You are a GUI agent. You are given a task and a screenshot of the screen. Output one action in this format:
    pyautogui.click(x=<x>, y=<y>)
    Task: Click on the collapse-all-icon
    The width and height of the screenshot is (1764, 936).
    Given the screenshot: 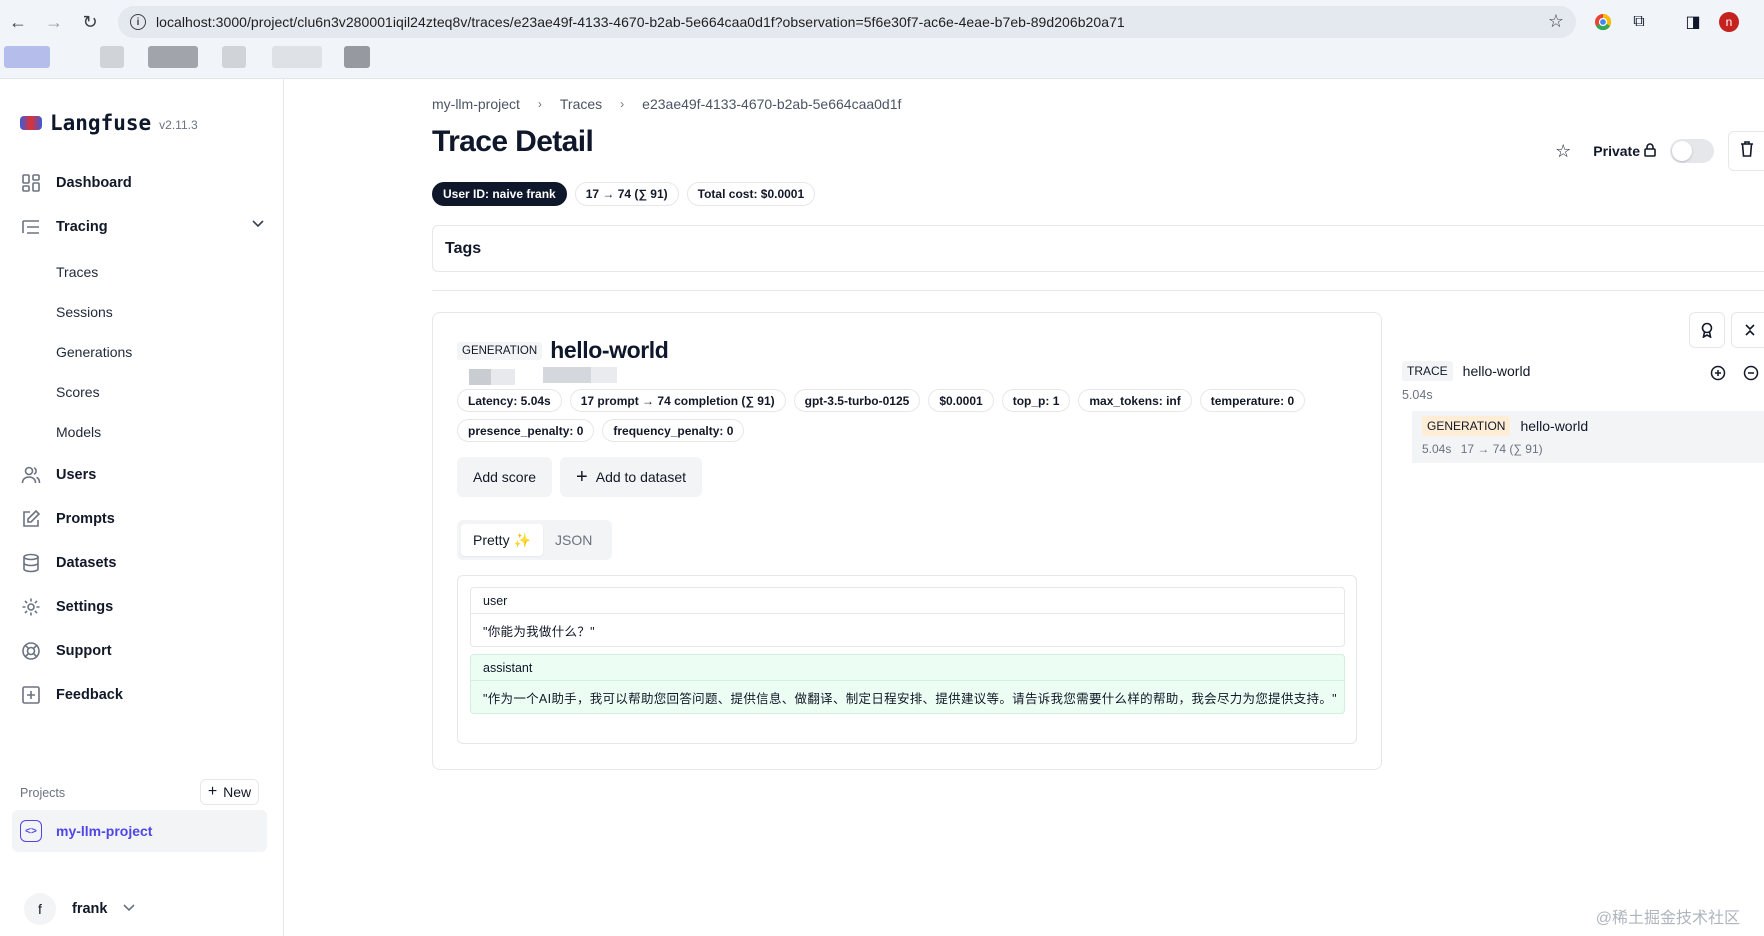 What is the action you would take?
    pyautogui.click(x=1751, y=375)
    